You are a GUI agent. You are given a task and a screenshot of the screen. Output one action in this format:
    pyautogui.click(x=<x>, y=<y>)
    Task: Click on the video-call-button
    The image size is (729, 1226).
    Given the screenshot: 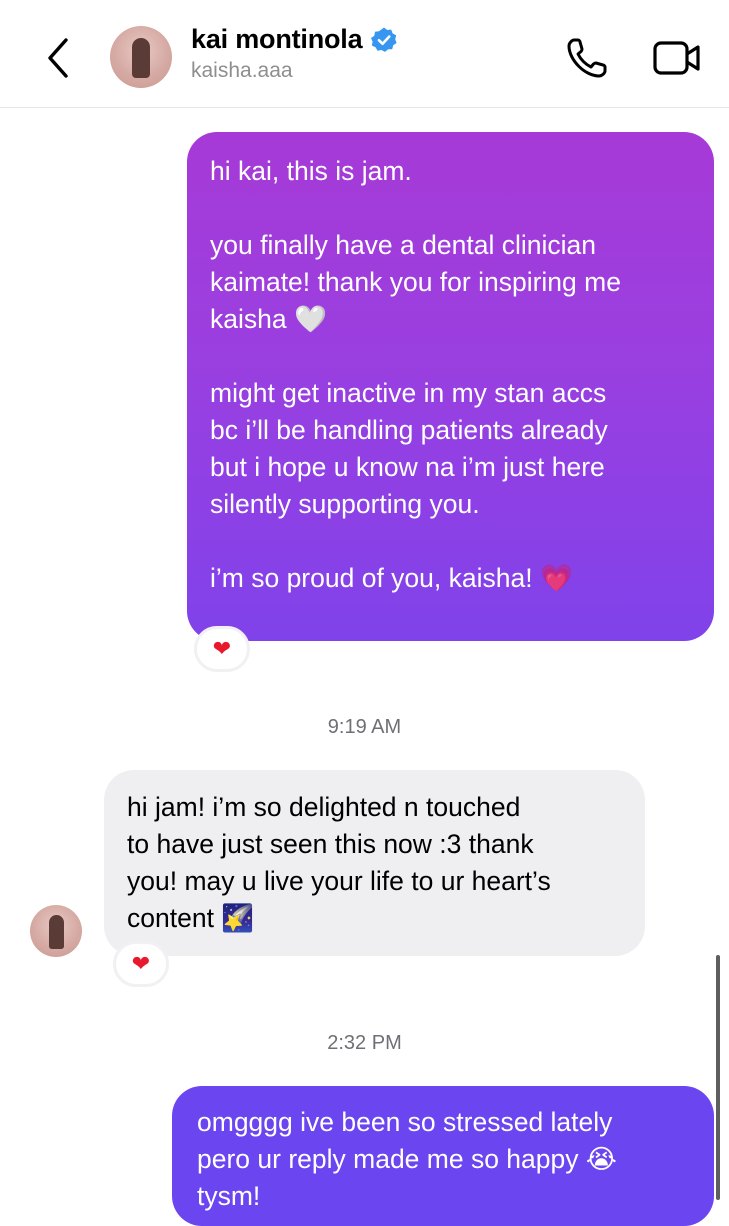 What is the action you would take?
    pyautogui.click(x=677, y=58)
    